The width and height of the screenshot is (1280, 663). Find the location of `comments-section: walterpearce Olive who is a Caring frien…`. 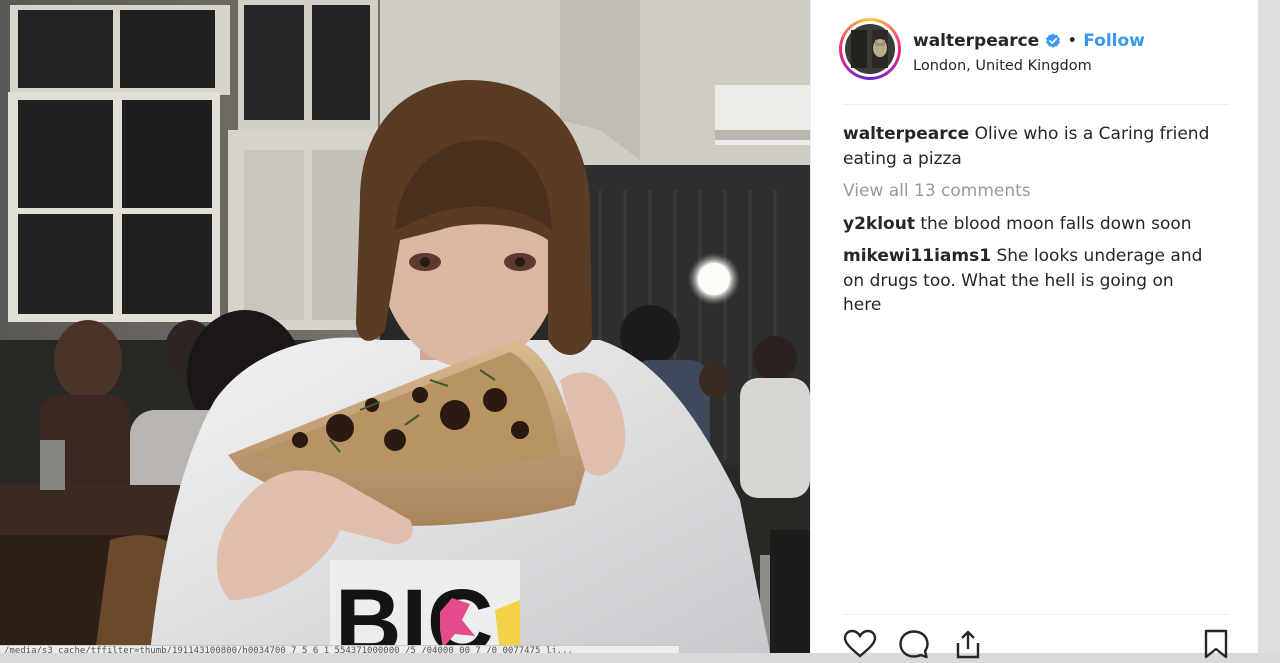

comments-section: walterpearce Olive who is a Caring frien… is located at coordinates (1028, 224).